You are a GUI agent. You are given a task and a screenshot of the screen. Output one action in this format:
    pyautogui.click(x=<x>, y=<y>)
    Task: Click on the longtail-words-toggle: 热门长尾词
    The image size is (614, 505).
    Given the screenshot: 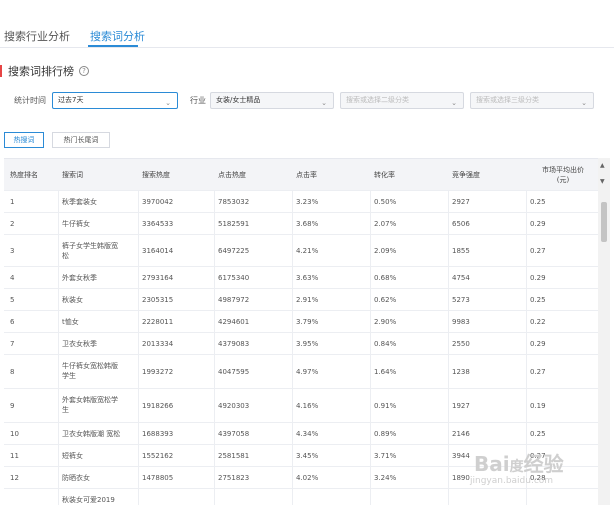 What is the action you would take?
    pyautogui.click(x=81, y=140)
    